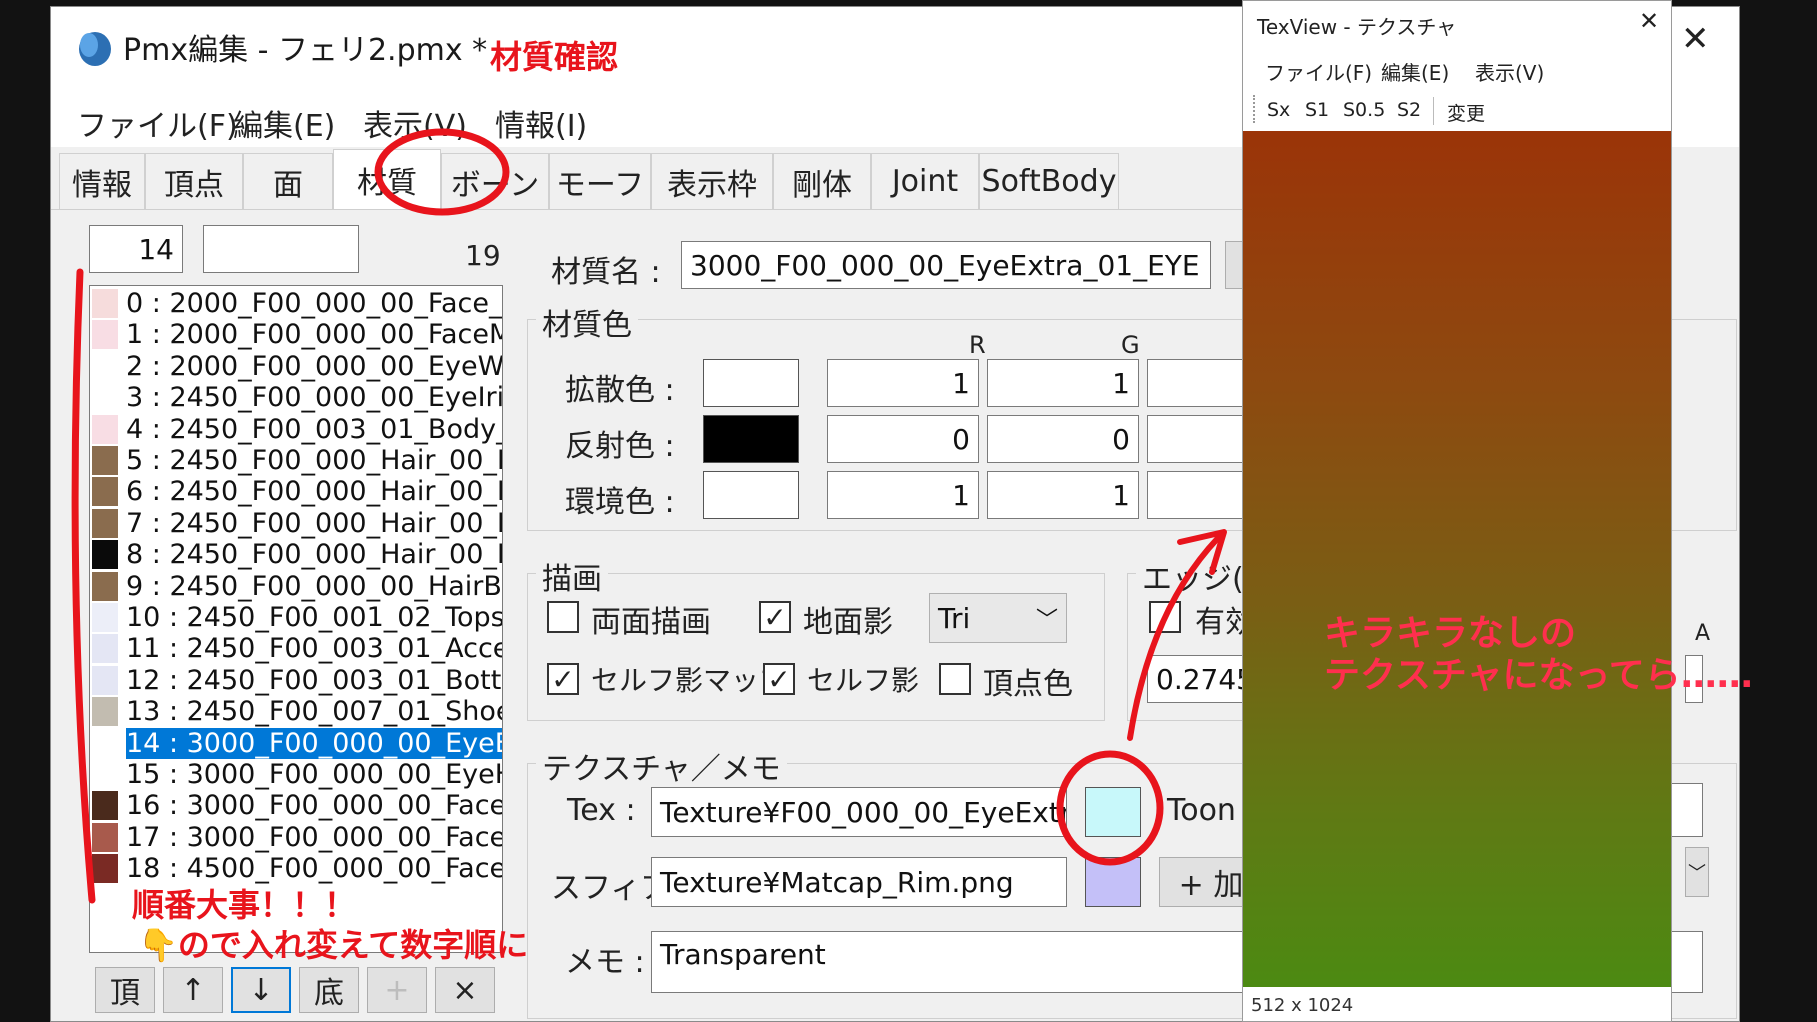 The height and width of the screenshot is (1022, 1817). Describe the element at coordinates (1110, 808) in the screenshot. I see `tex-swatch-circle` at that location.